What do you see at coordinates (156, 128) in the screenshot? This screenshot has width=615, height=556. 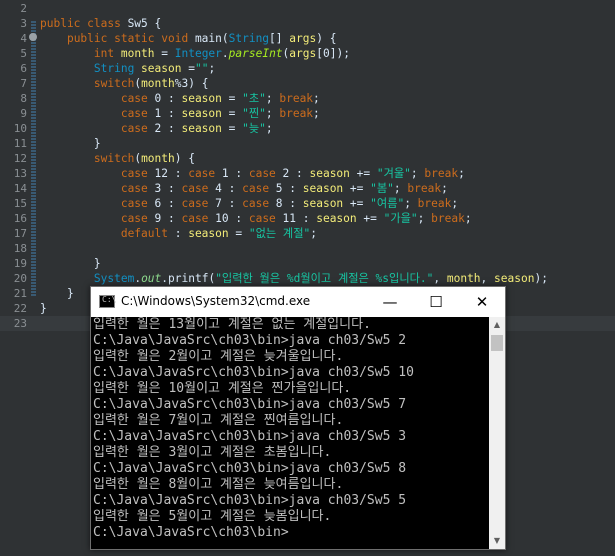 I see `code-text: case 2 : season = "늦";` at bounding box center [156, 128].